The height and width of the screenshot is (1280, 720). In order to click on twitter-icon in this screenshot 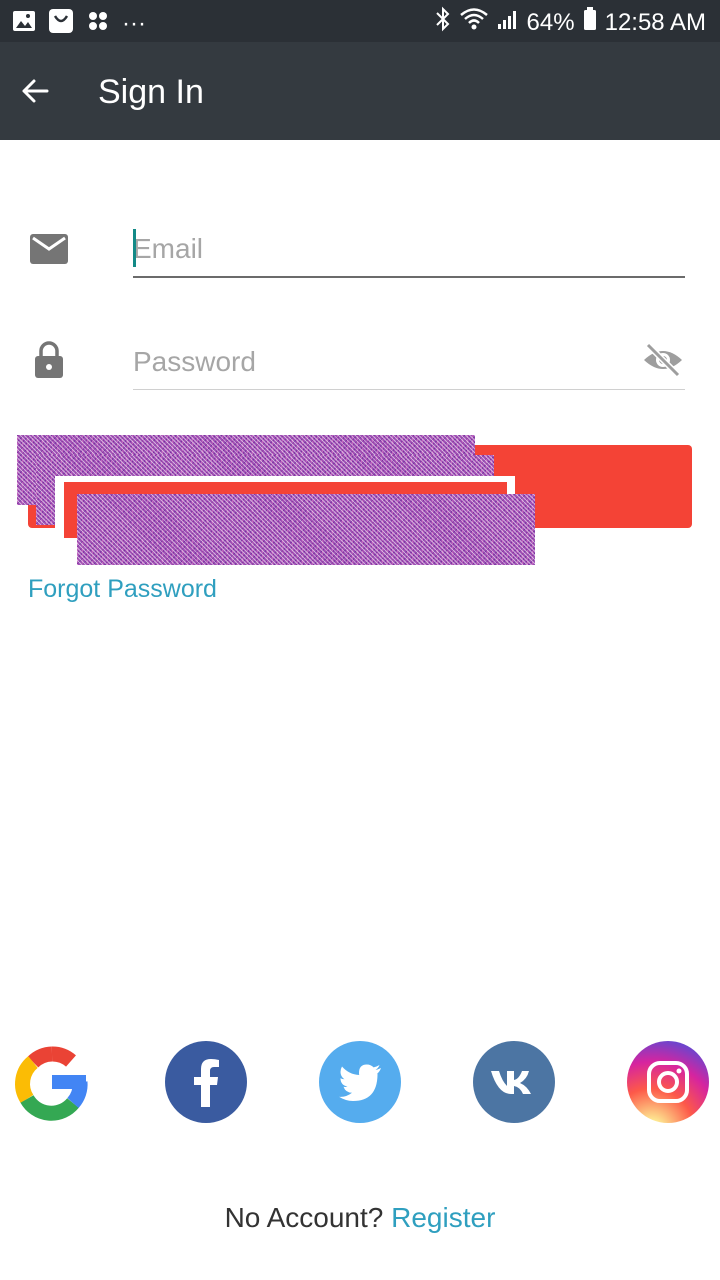, I will do `click(360, 1082)`.